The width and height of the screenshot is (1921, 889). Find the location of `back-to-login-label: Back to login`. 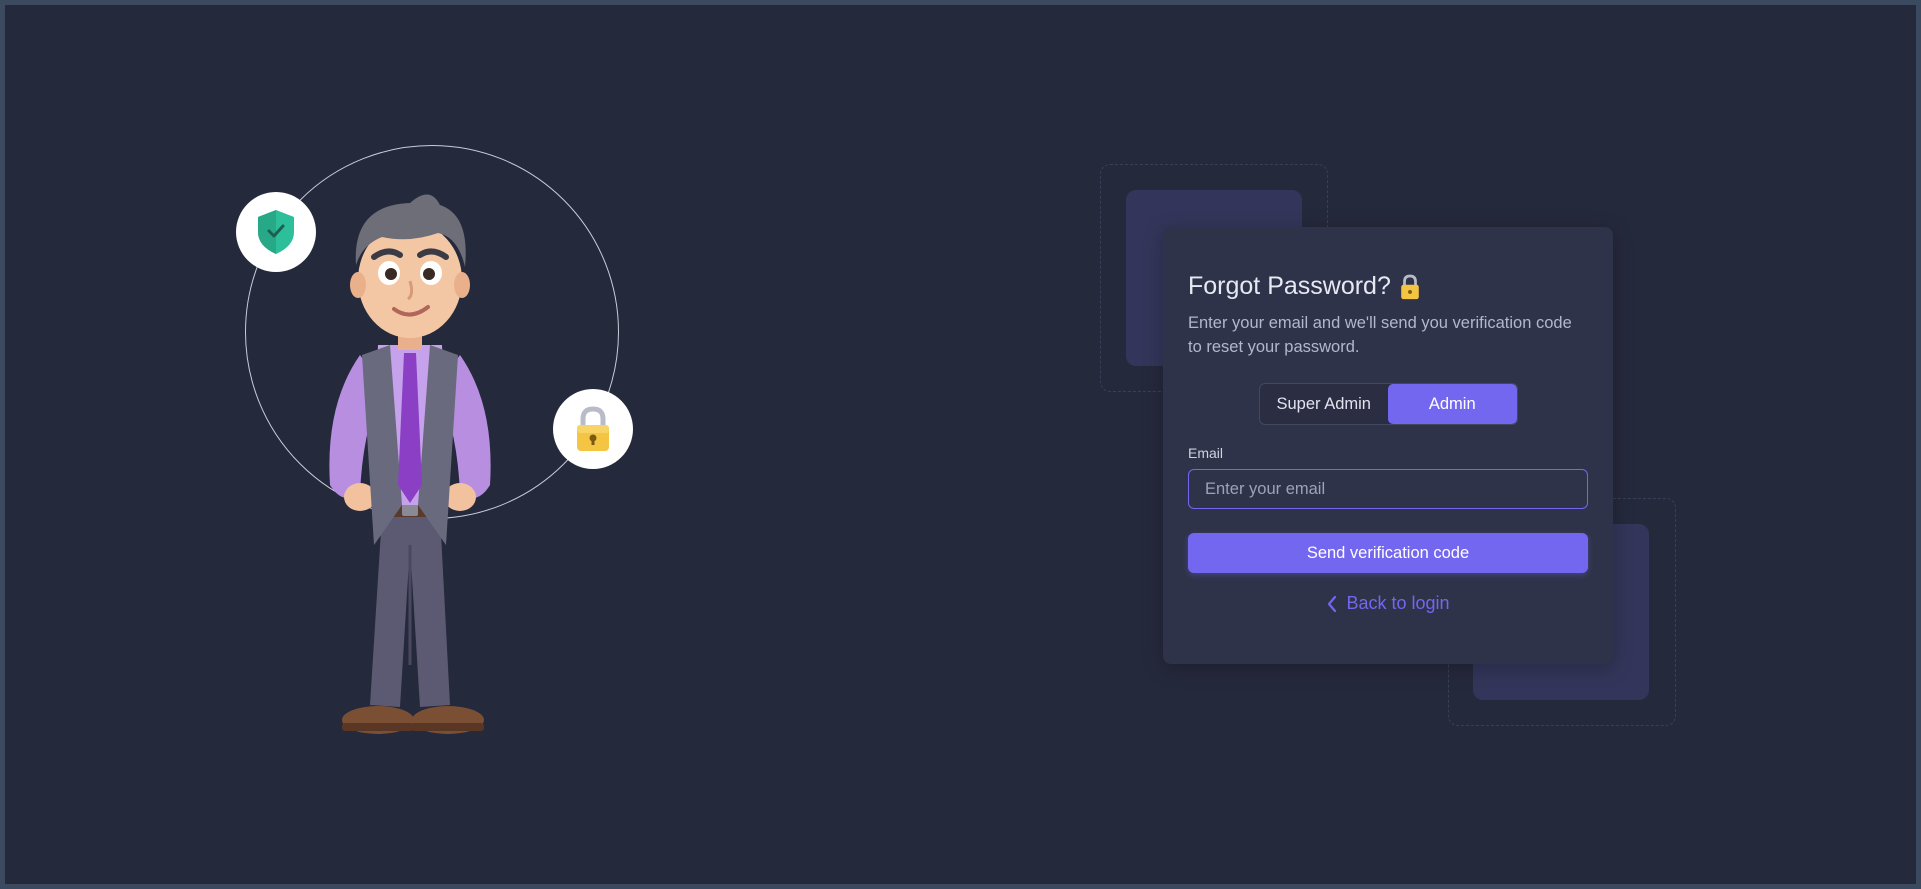

back-to-login-label: Back to login is located at coordinates (1398, 603).